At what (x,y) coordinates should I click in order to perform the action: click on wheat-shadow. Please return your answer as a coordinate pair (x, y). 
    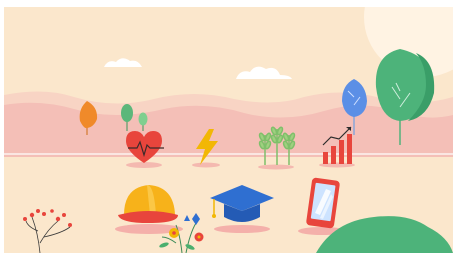
    Looking at the image, I should click on (276, 167).